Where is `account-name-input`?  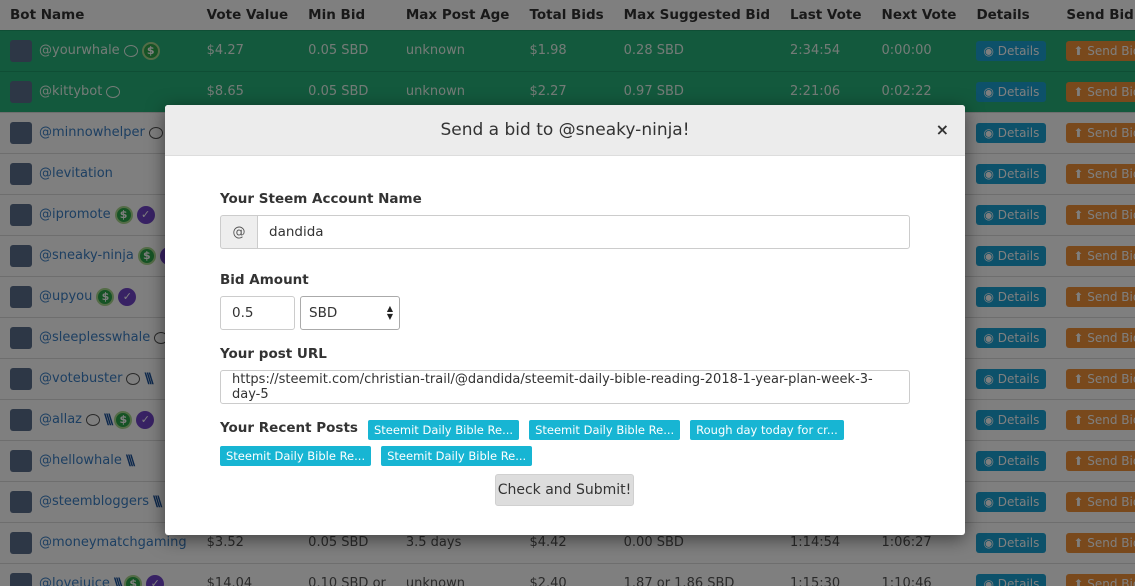
account-name-input is located at coordinates (583, 232).